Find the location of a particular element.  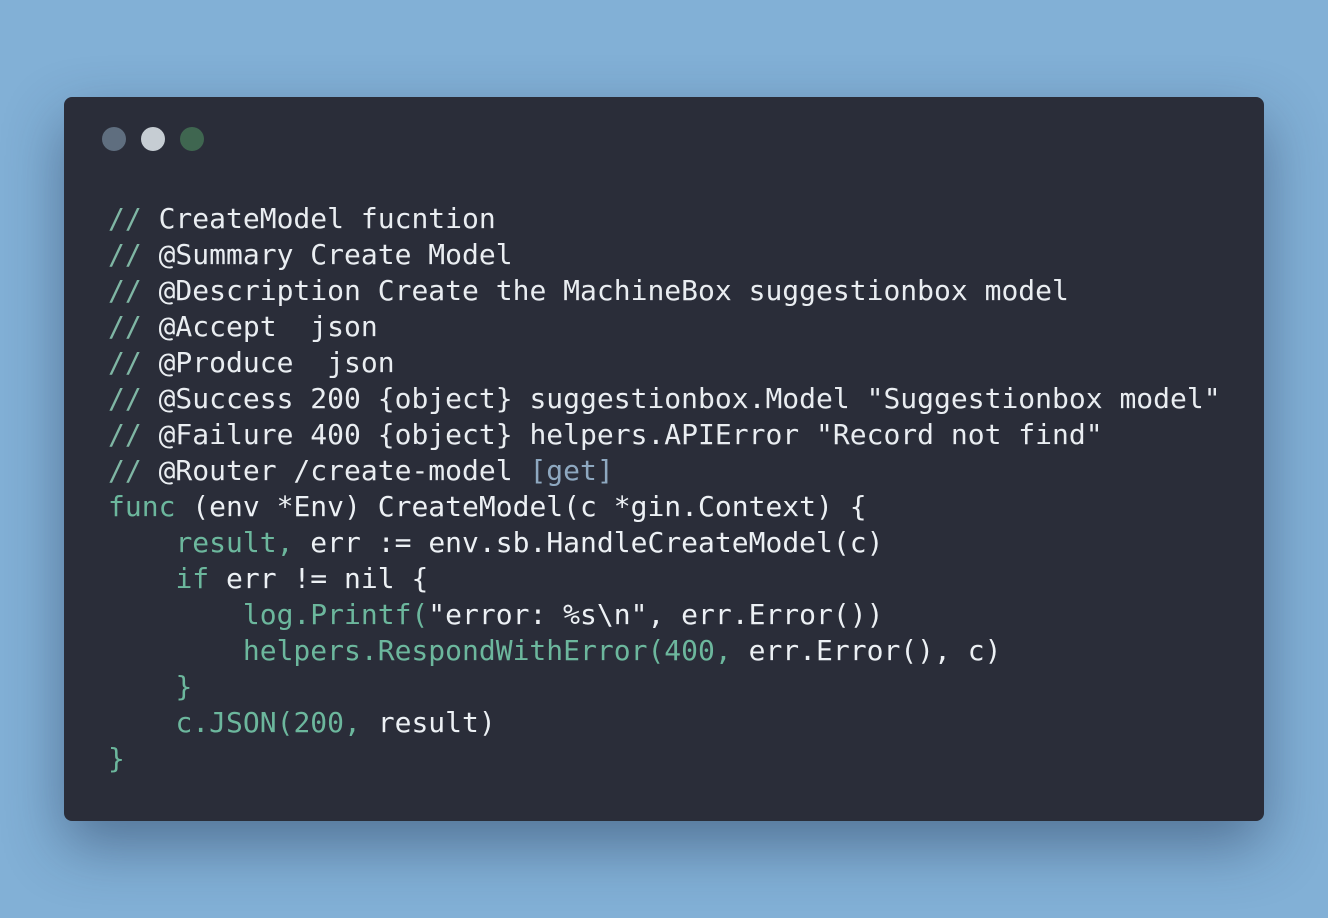

code-line: log.Printf("error: %s\n", err.Error()) is located at coordinates (664, 615).